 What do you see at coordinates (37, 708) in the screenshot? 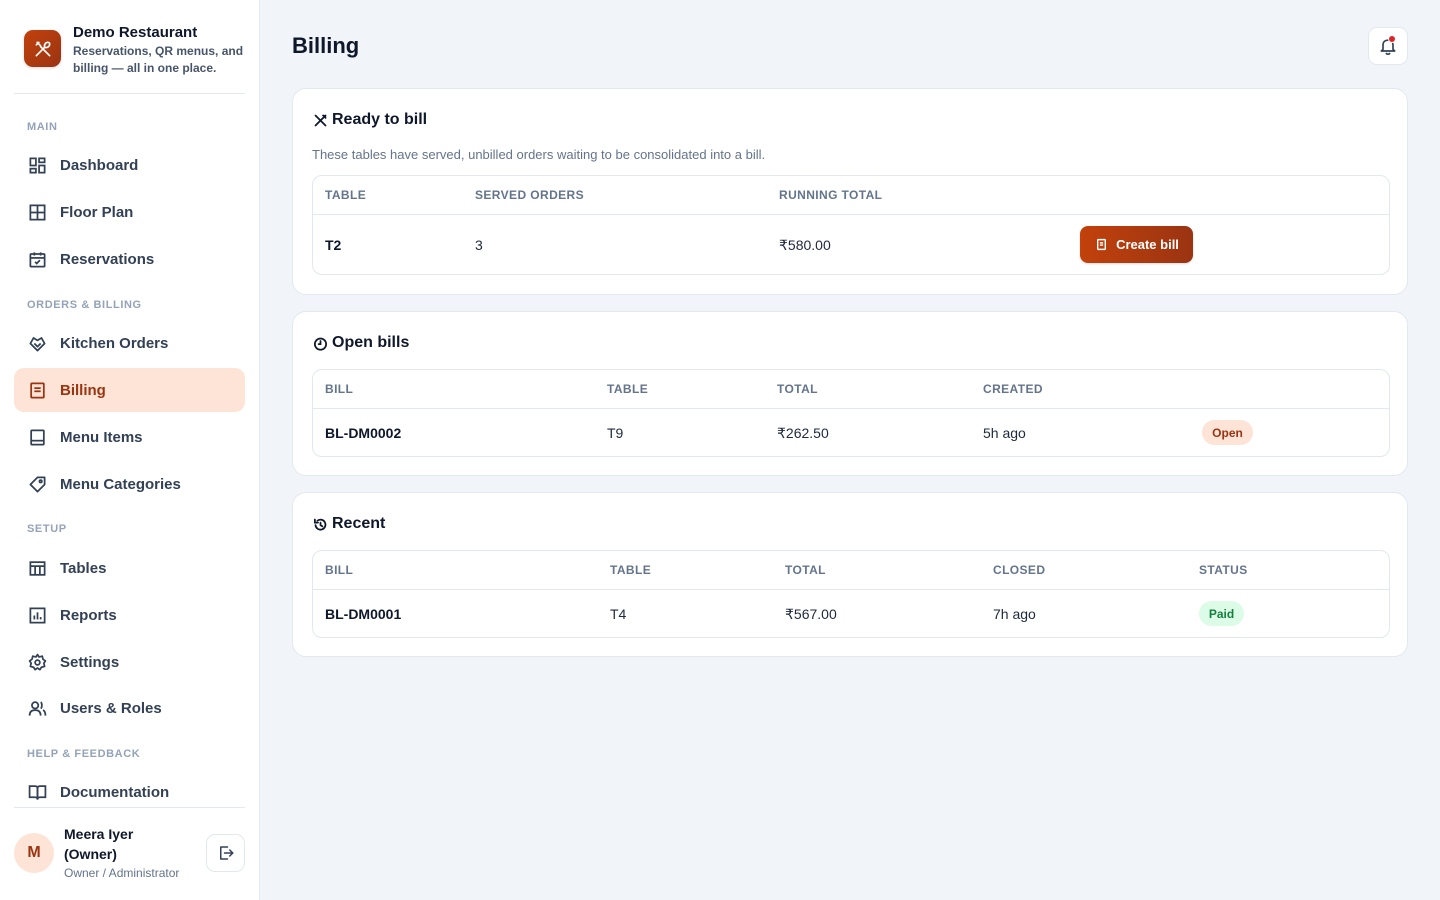
I see `users-icon` at bounding box center [37, 708].